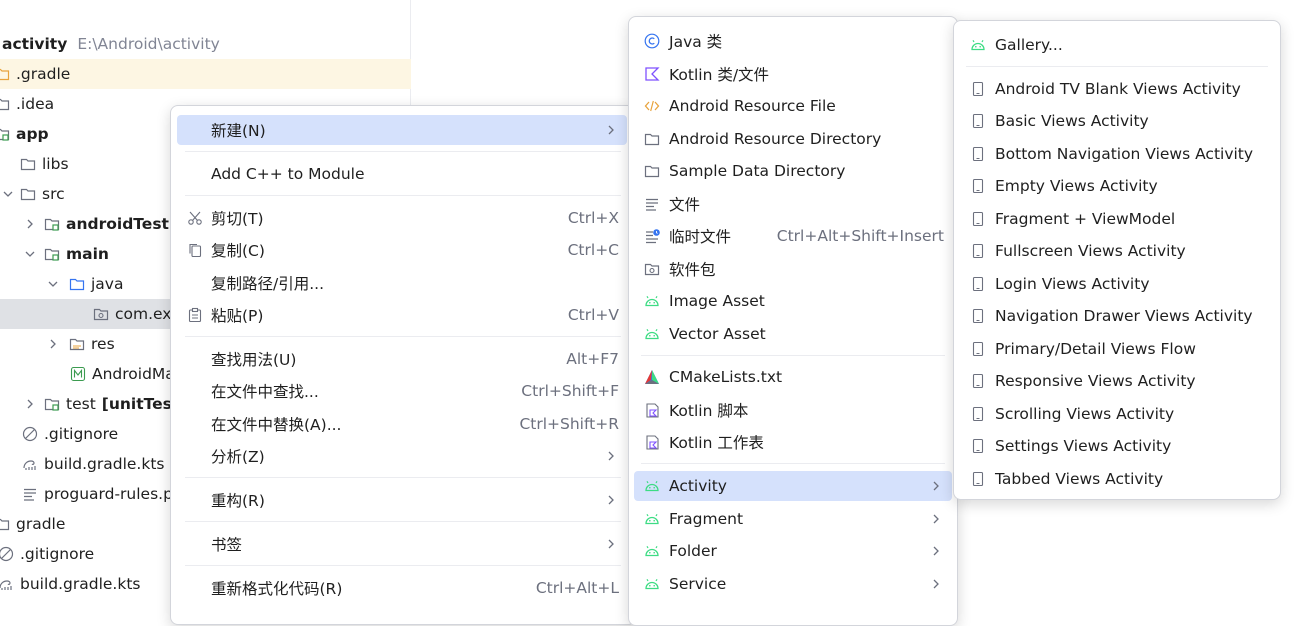 The height and width of the screenshot is (626, 1296). I want to click on kotlin-script-icon, so click(652, 410).